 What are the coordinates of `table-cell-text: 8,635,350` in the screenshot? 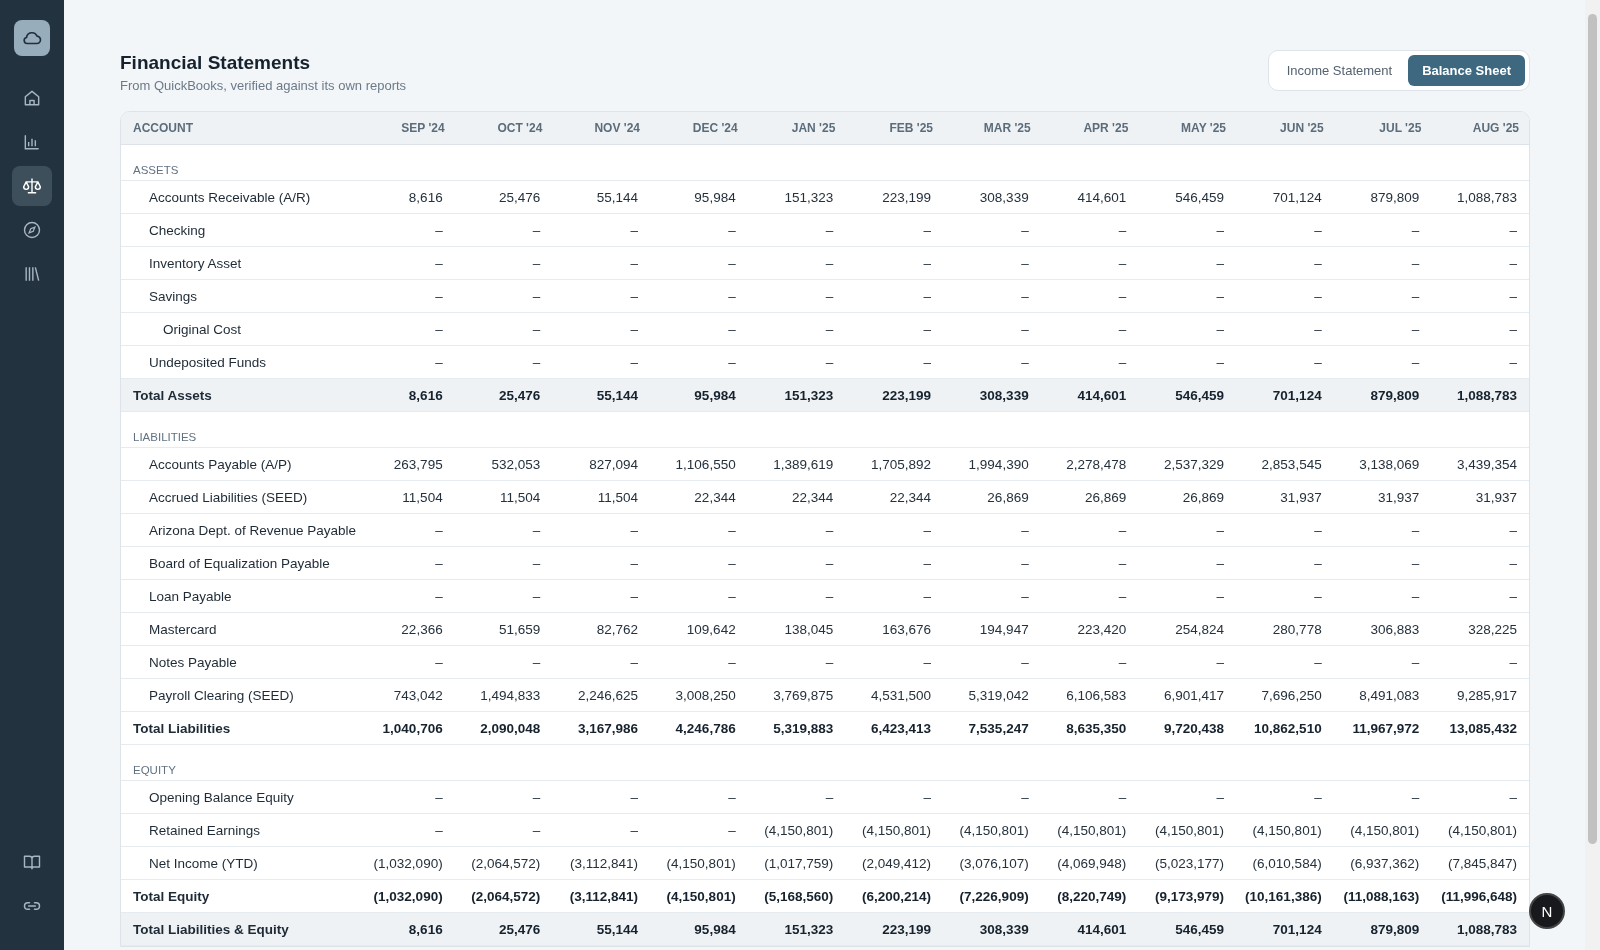 It's located at (1096, 728).